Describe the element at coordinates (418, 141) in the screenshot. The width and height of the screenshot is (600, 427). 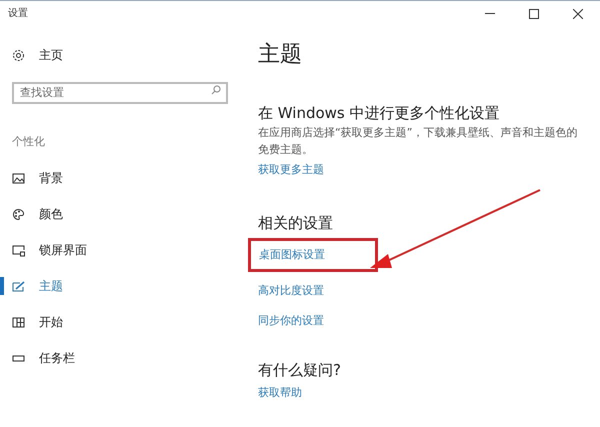
I see `description-text: 在应用商店选择“获取更多主题”，下载兼具壁纸、声音和主题色的免费主题。` at that location.